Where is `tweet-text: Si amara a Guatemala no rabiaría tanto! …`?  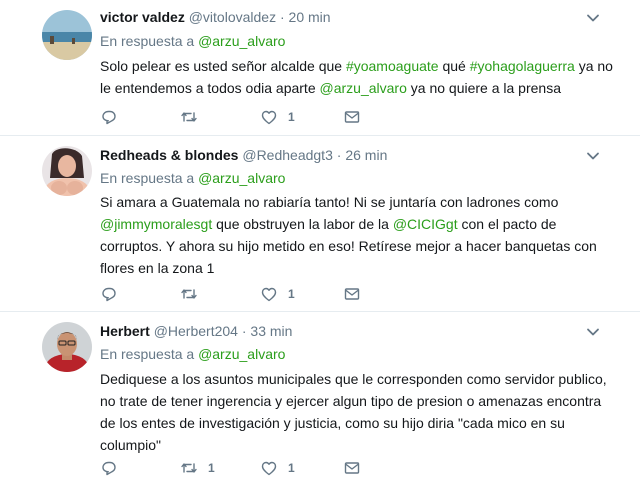
tweet-text: Si amara a Guatemala no rabiaría tanto! … is located at coordinates (360, 235).